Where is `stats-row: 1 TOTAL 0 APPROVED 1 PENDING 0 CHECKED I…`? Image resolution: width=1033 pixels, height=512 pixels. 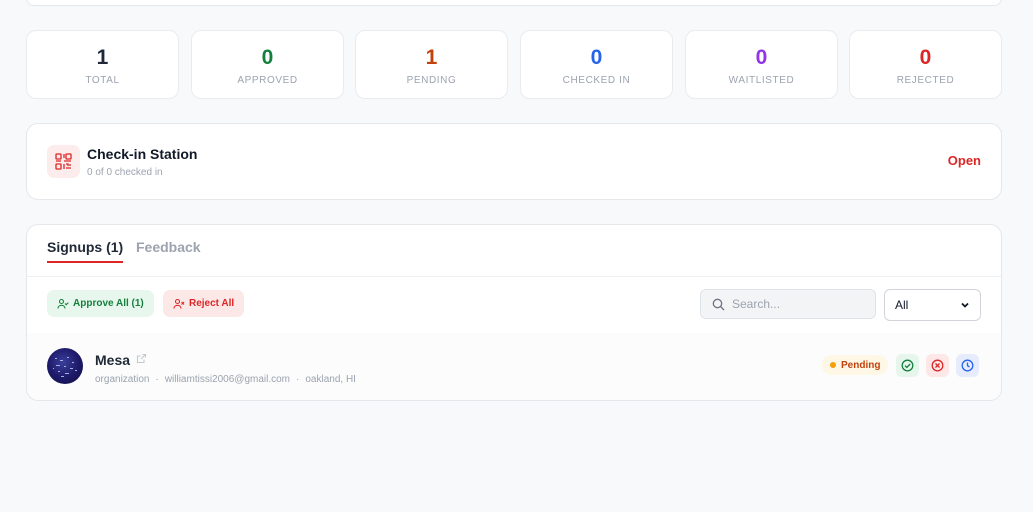
stats-row: 1 TOTAL 0 APPROVED 1 PENDING 0 CHECKED I… is located at coordinates (514, 64).